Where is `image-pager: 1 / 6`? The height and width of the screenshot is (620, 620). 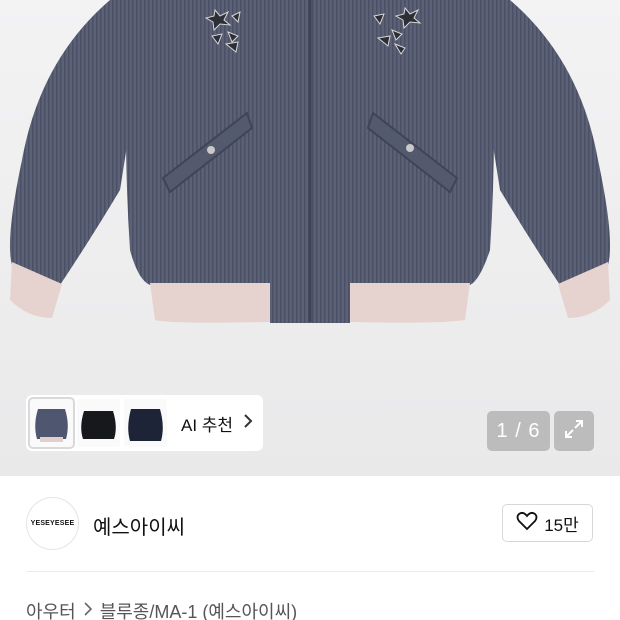
image-pager: 1 / 6 is located at coordinates (518, 431).